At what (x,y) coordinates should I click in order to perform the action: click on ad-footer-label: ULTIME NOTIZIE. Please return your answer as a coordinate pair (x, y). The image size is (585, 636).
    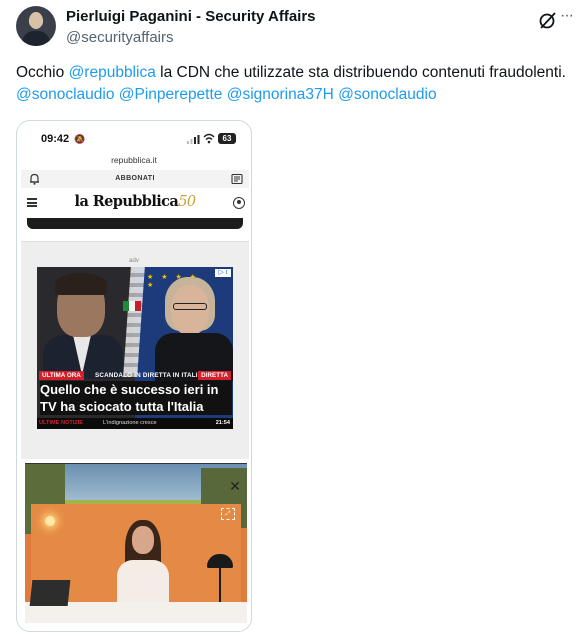
    Looking at the image, I should click on (61, 423).